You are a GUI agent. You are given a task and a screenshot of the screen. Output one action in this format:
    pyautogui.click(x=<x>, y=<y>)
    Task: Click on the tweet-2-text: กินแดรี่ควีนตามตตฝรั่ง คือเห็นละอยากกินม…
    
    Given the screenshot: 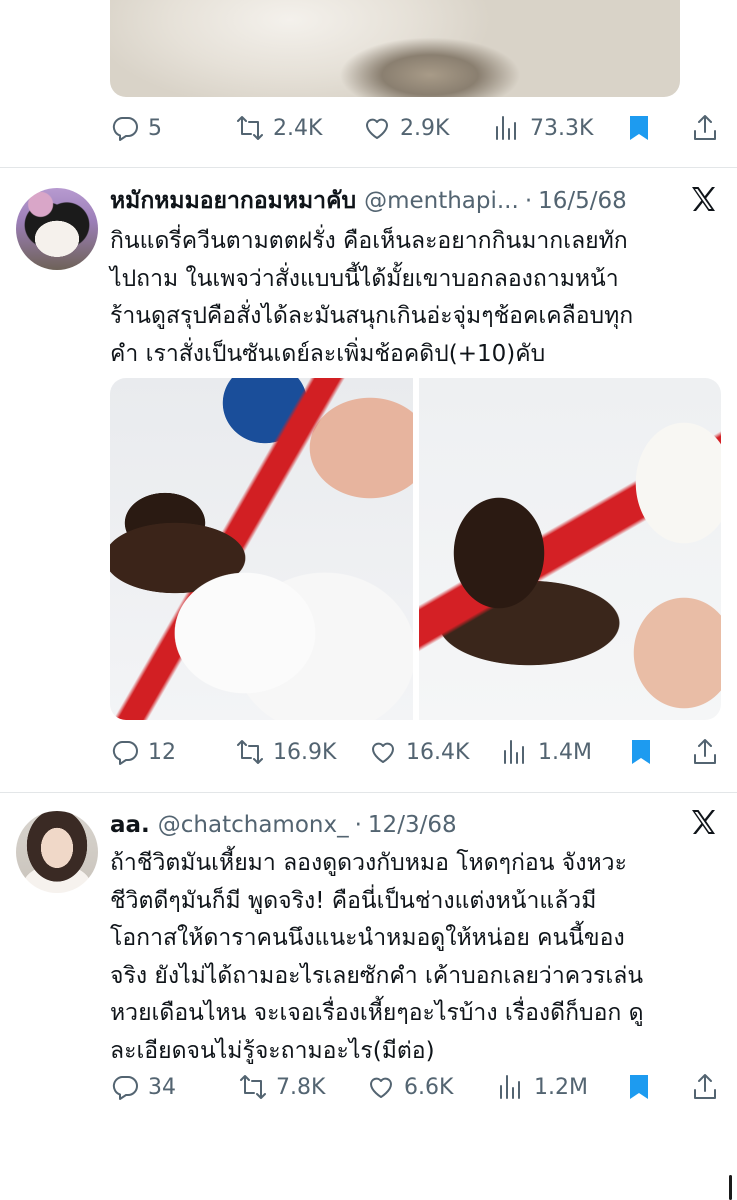 What is the action you would take?
    pyautogui.click(x=416, y=298)
    